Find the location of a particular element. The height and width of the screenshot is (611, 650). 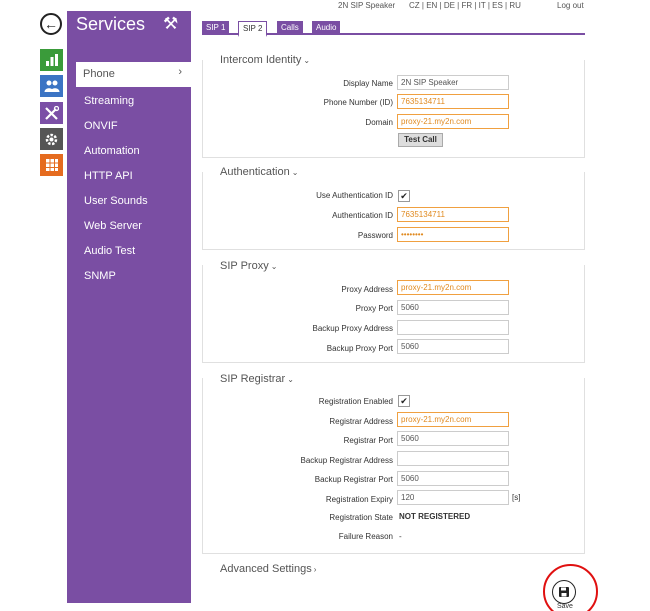

status-chart-icon is located at coordinates (51, 60).